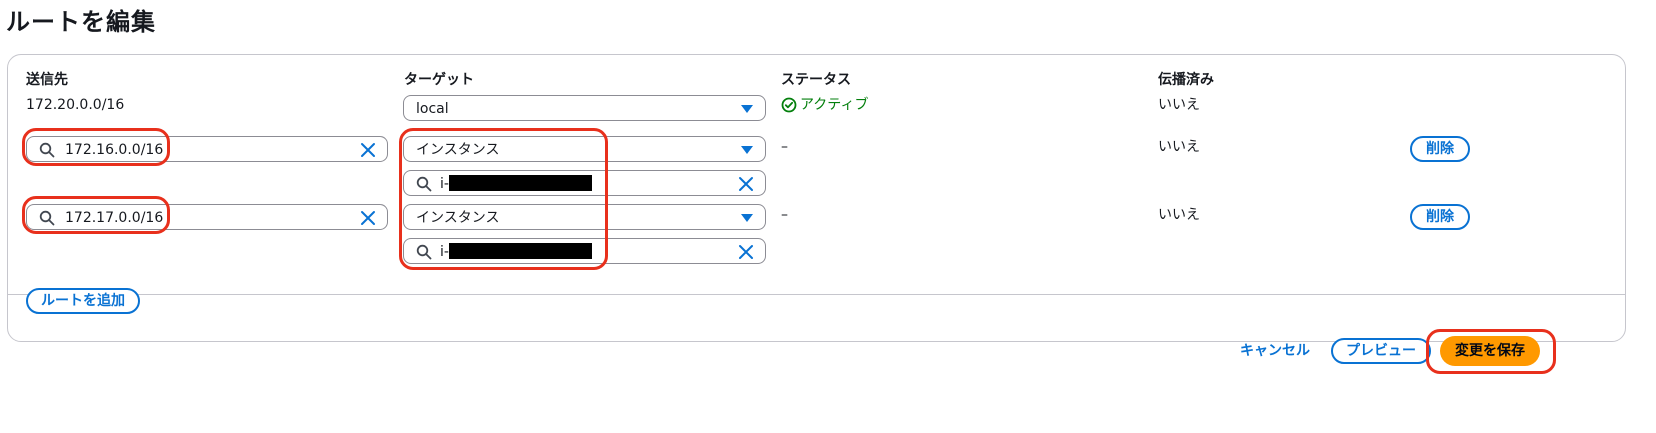 This screenshot has height=433, width=1656. Describe the element at coordinates (584, 217) in the screenshot. I see `row-3-target-select: インスタンス` at that location.